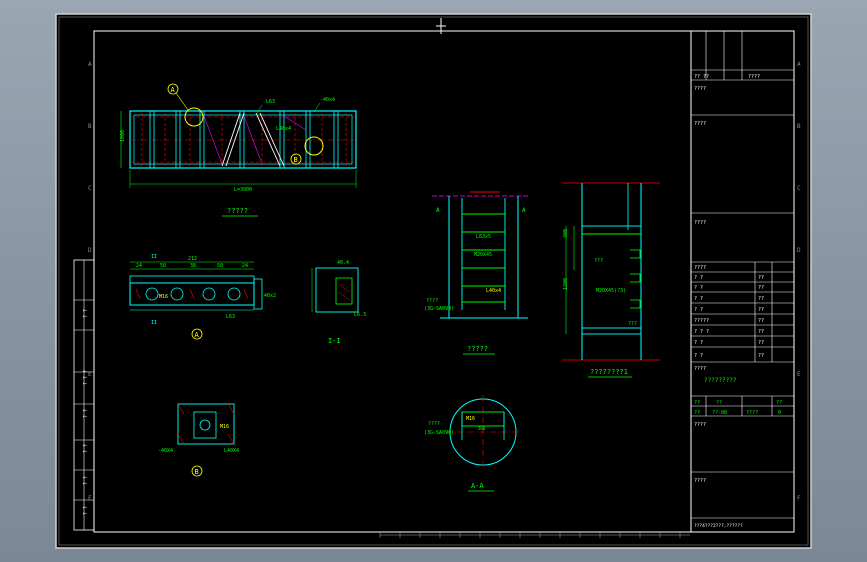 The height and width of the screenshot is (562, 867). I want to click on elevation-note-angle: L40x4, so click(283, 129).